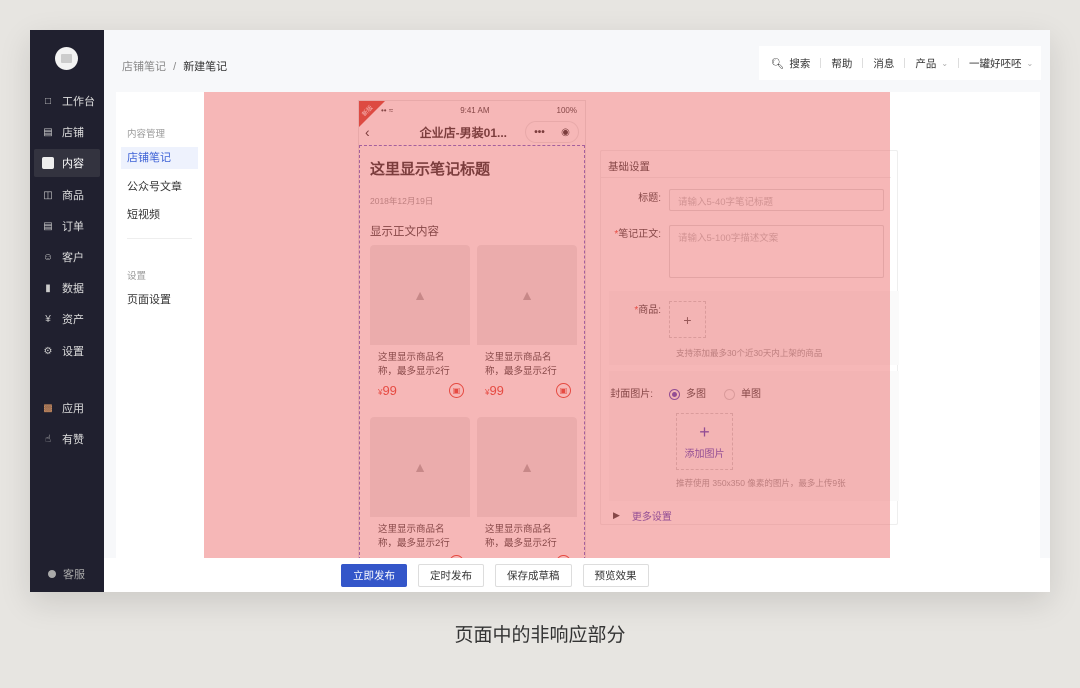 This screenshot has height=688, width=1080. What do you see at coordinates (67, 132) in the screenshot?
I see `sidebar-item-store: ▤ 店铺` at bounding box center [67, 132].